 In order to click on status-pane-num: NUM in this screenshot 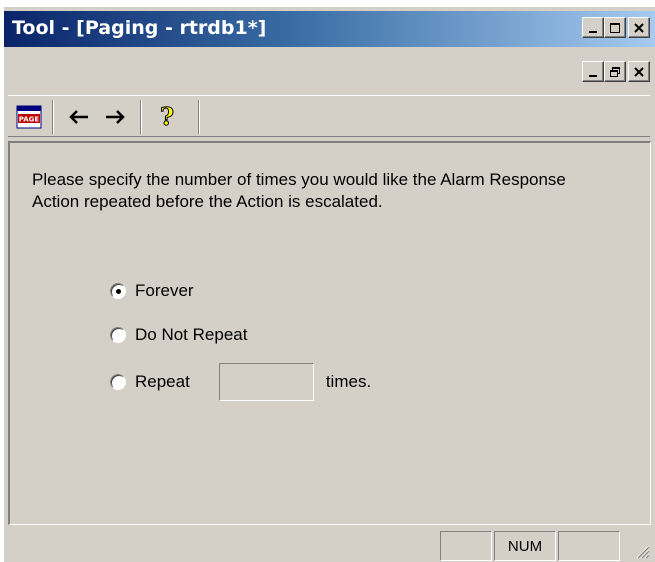, I will do `click(525, 546)`.